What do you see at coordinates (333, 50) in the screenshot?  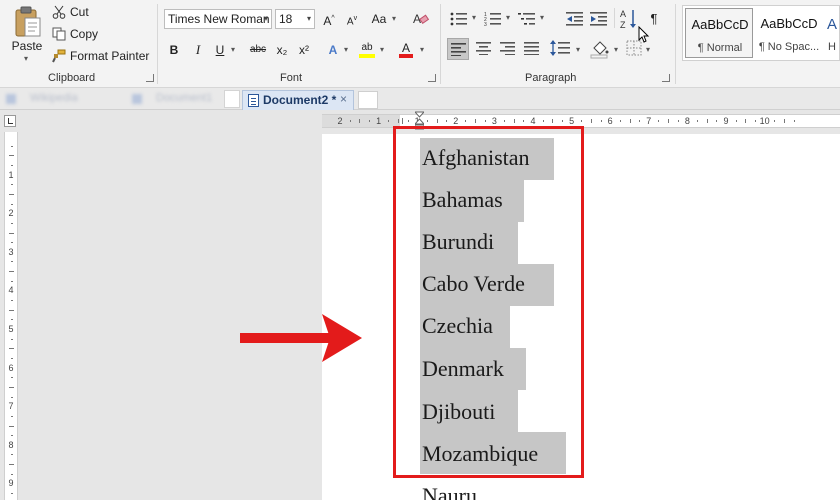 I see `text-effects-button: A` at bounding box center [333, 50].